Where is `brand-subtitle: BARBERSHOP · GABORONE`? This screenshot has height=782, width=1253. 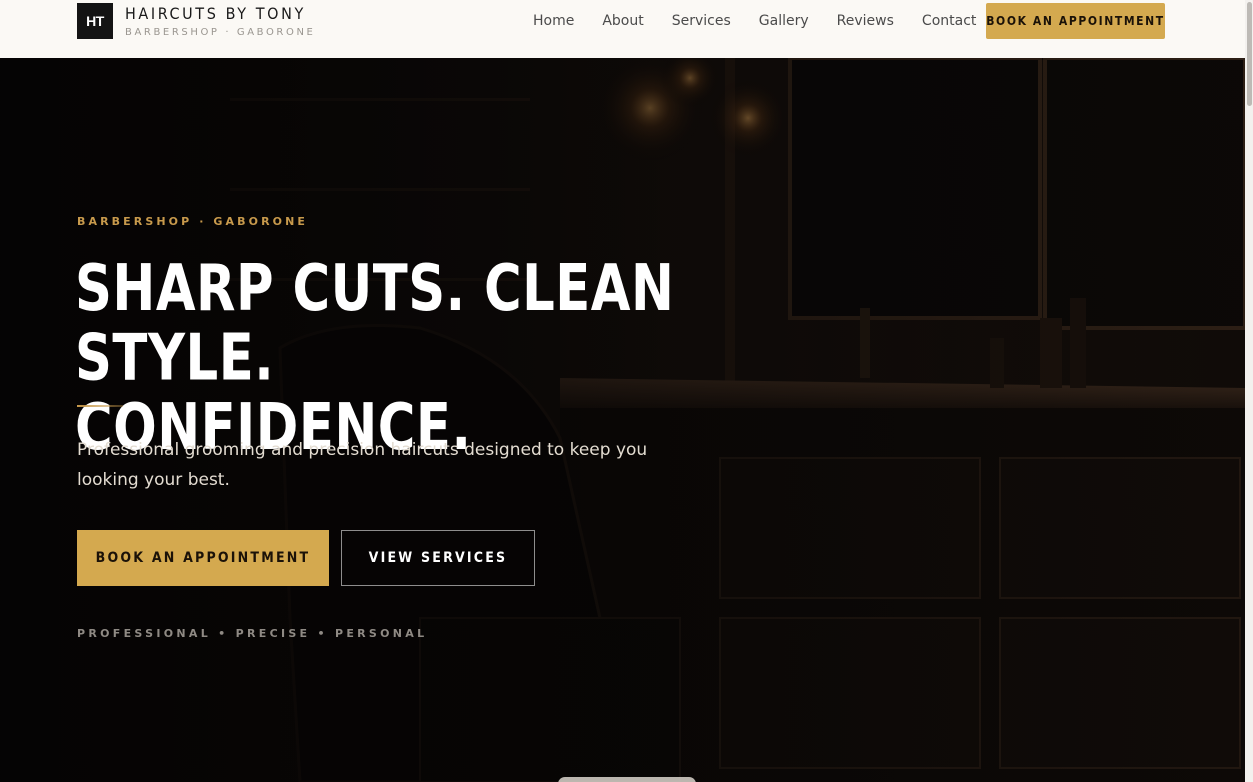
brand-subtitle: BARBERSHOP · GABORONE is located at coordinates (220, 32).